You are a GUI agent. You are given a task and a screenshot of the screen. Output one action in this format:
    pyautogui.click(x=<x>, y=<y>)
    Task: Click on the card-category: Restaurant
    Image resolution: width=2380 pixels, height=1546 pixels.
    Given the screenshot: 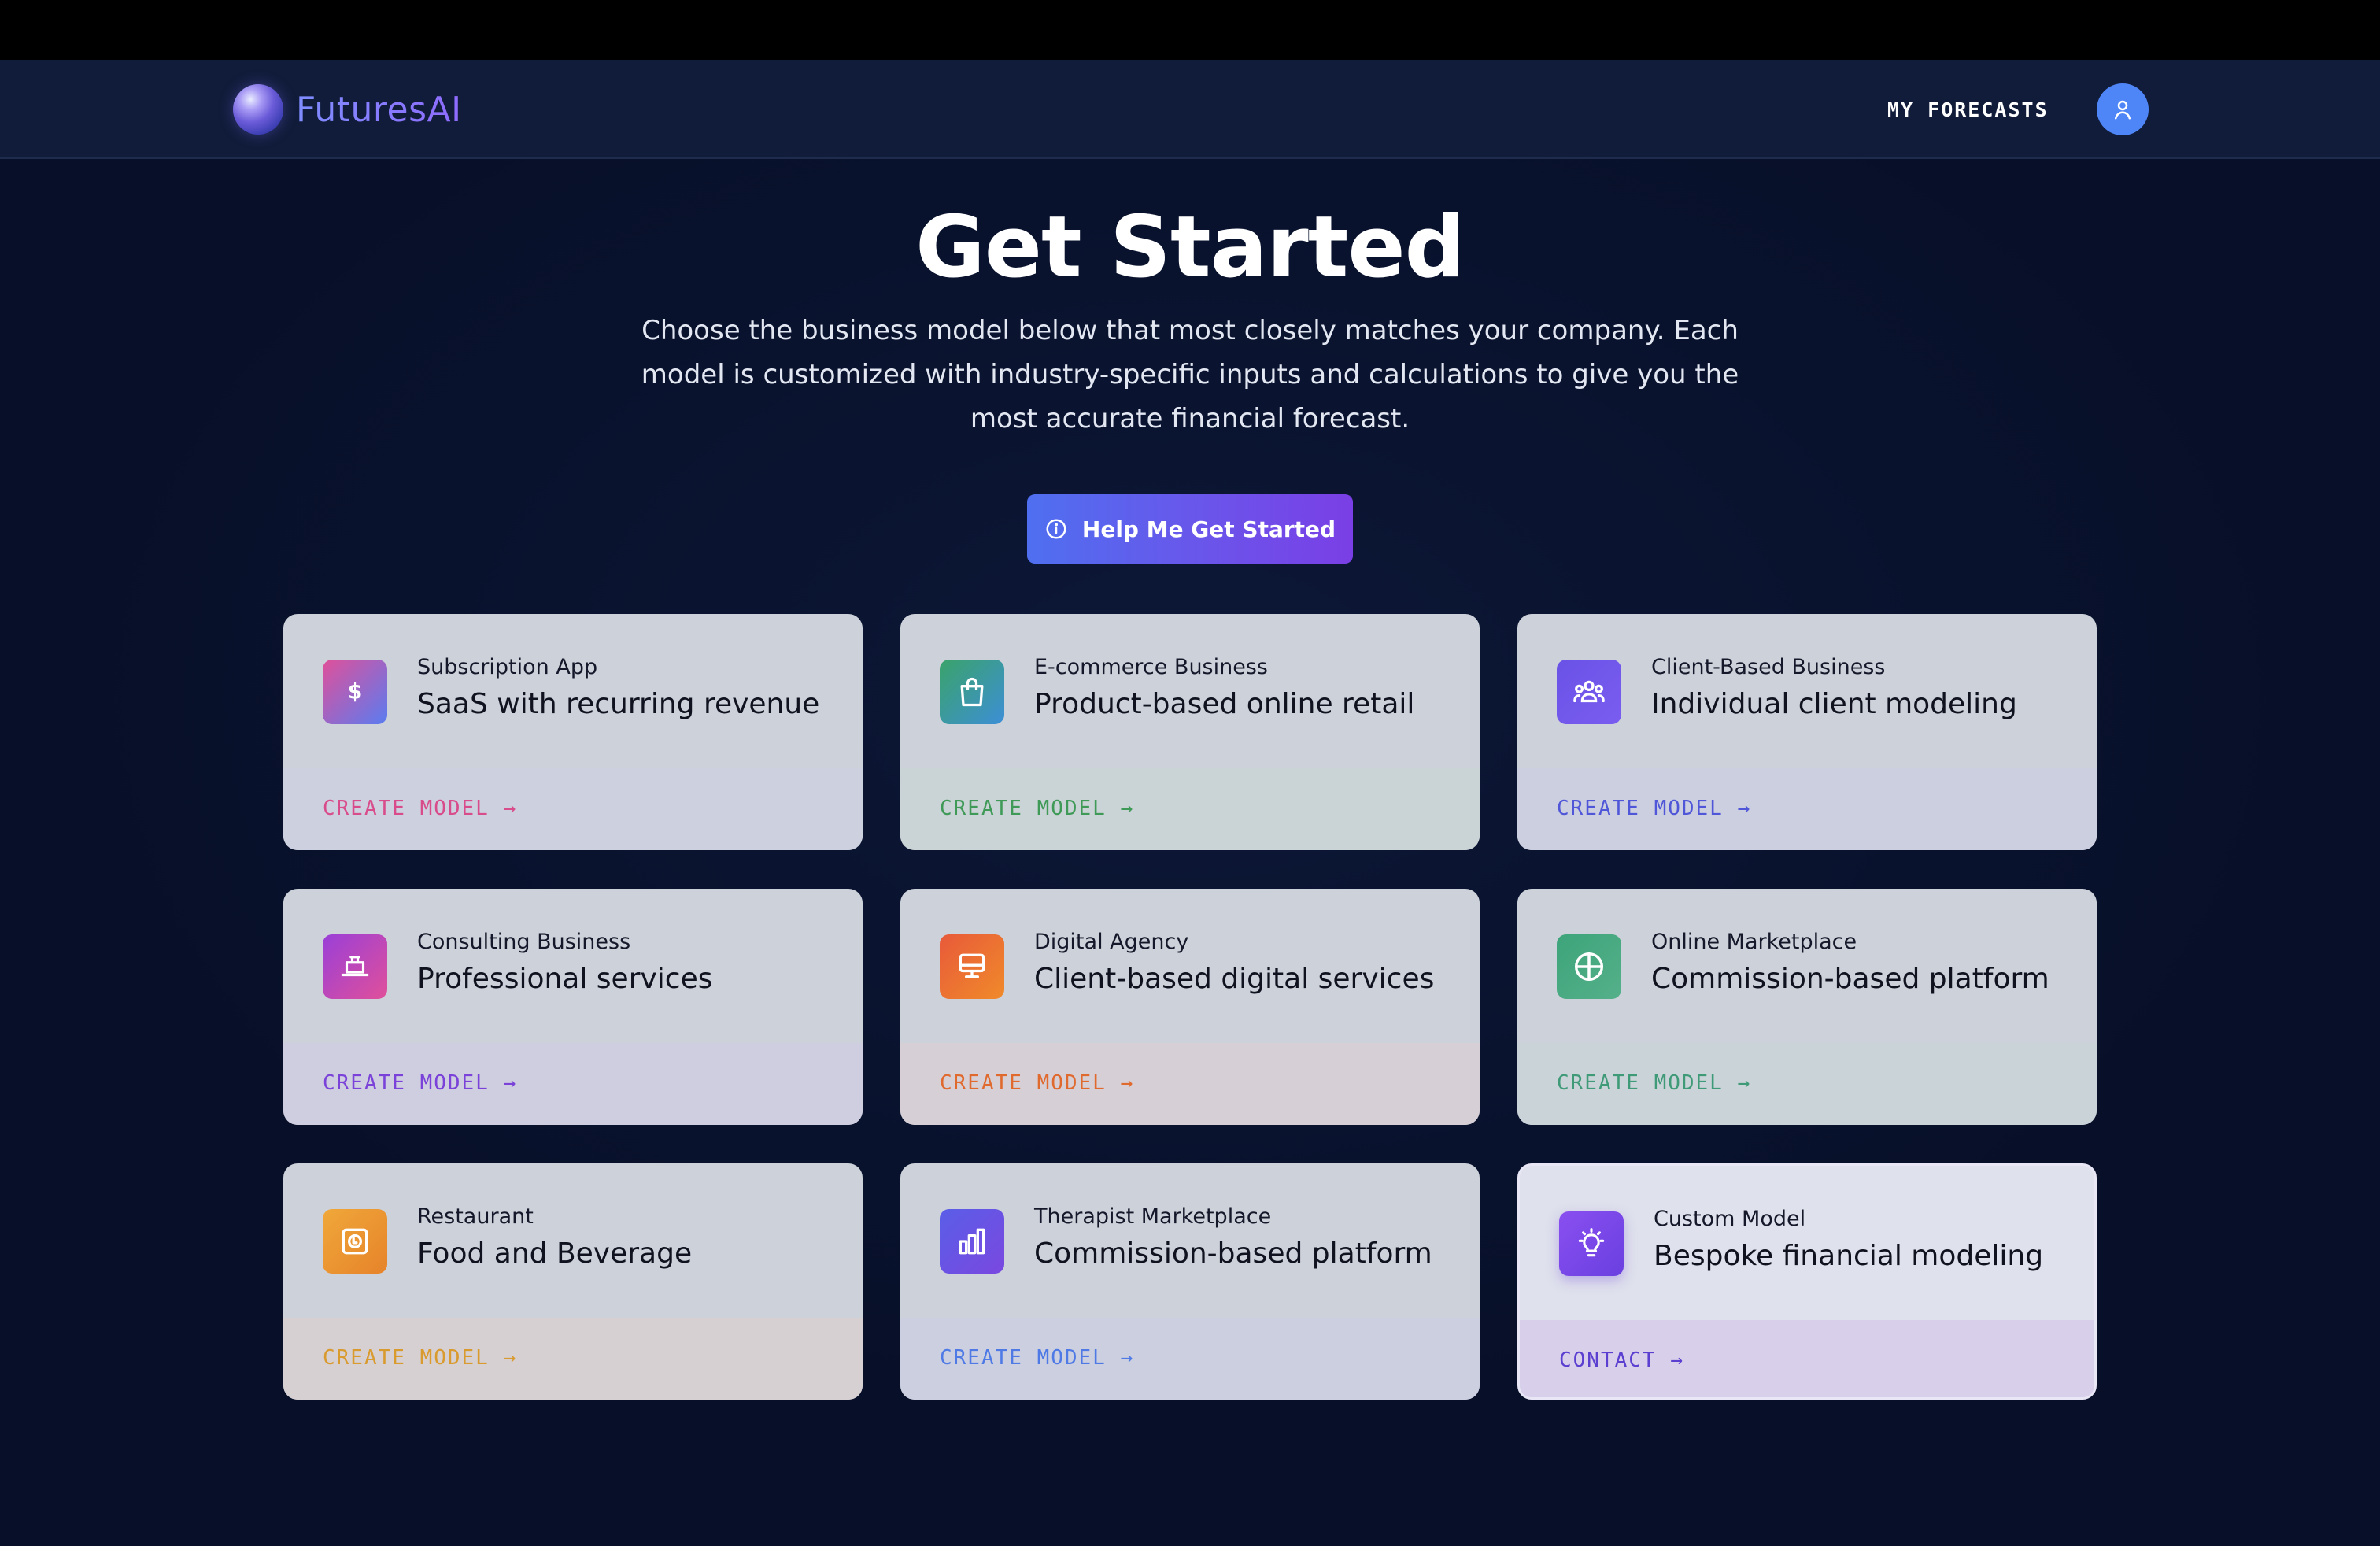 What is the action you would take?
    pyautogui.click(x=475, y=1216)
    